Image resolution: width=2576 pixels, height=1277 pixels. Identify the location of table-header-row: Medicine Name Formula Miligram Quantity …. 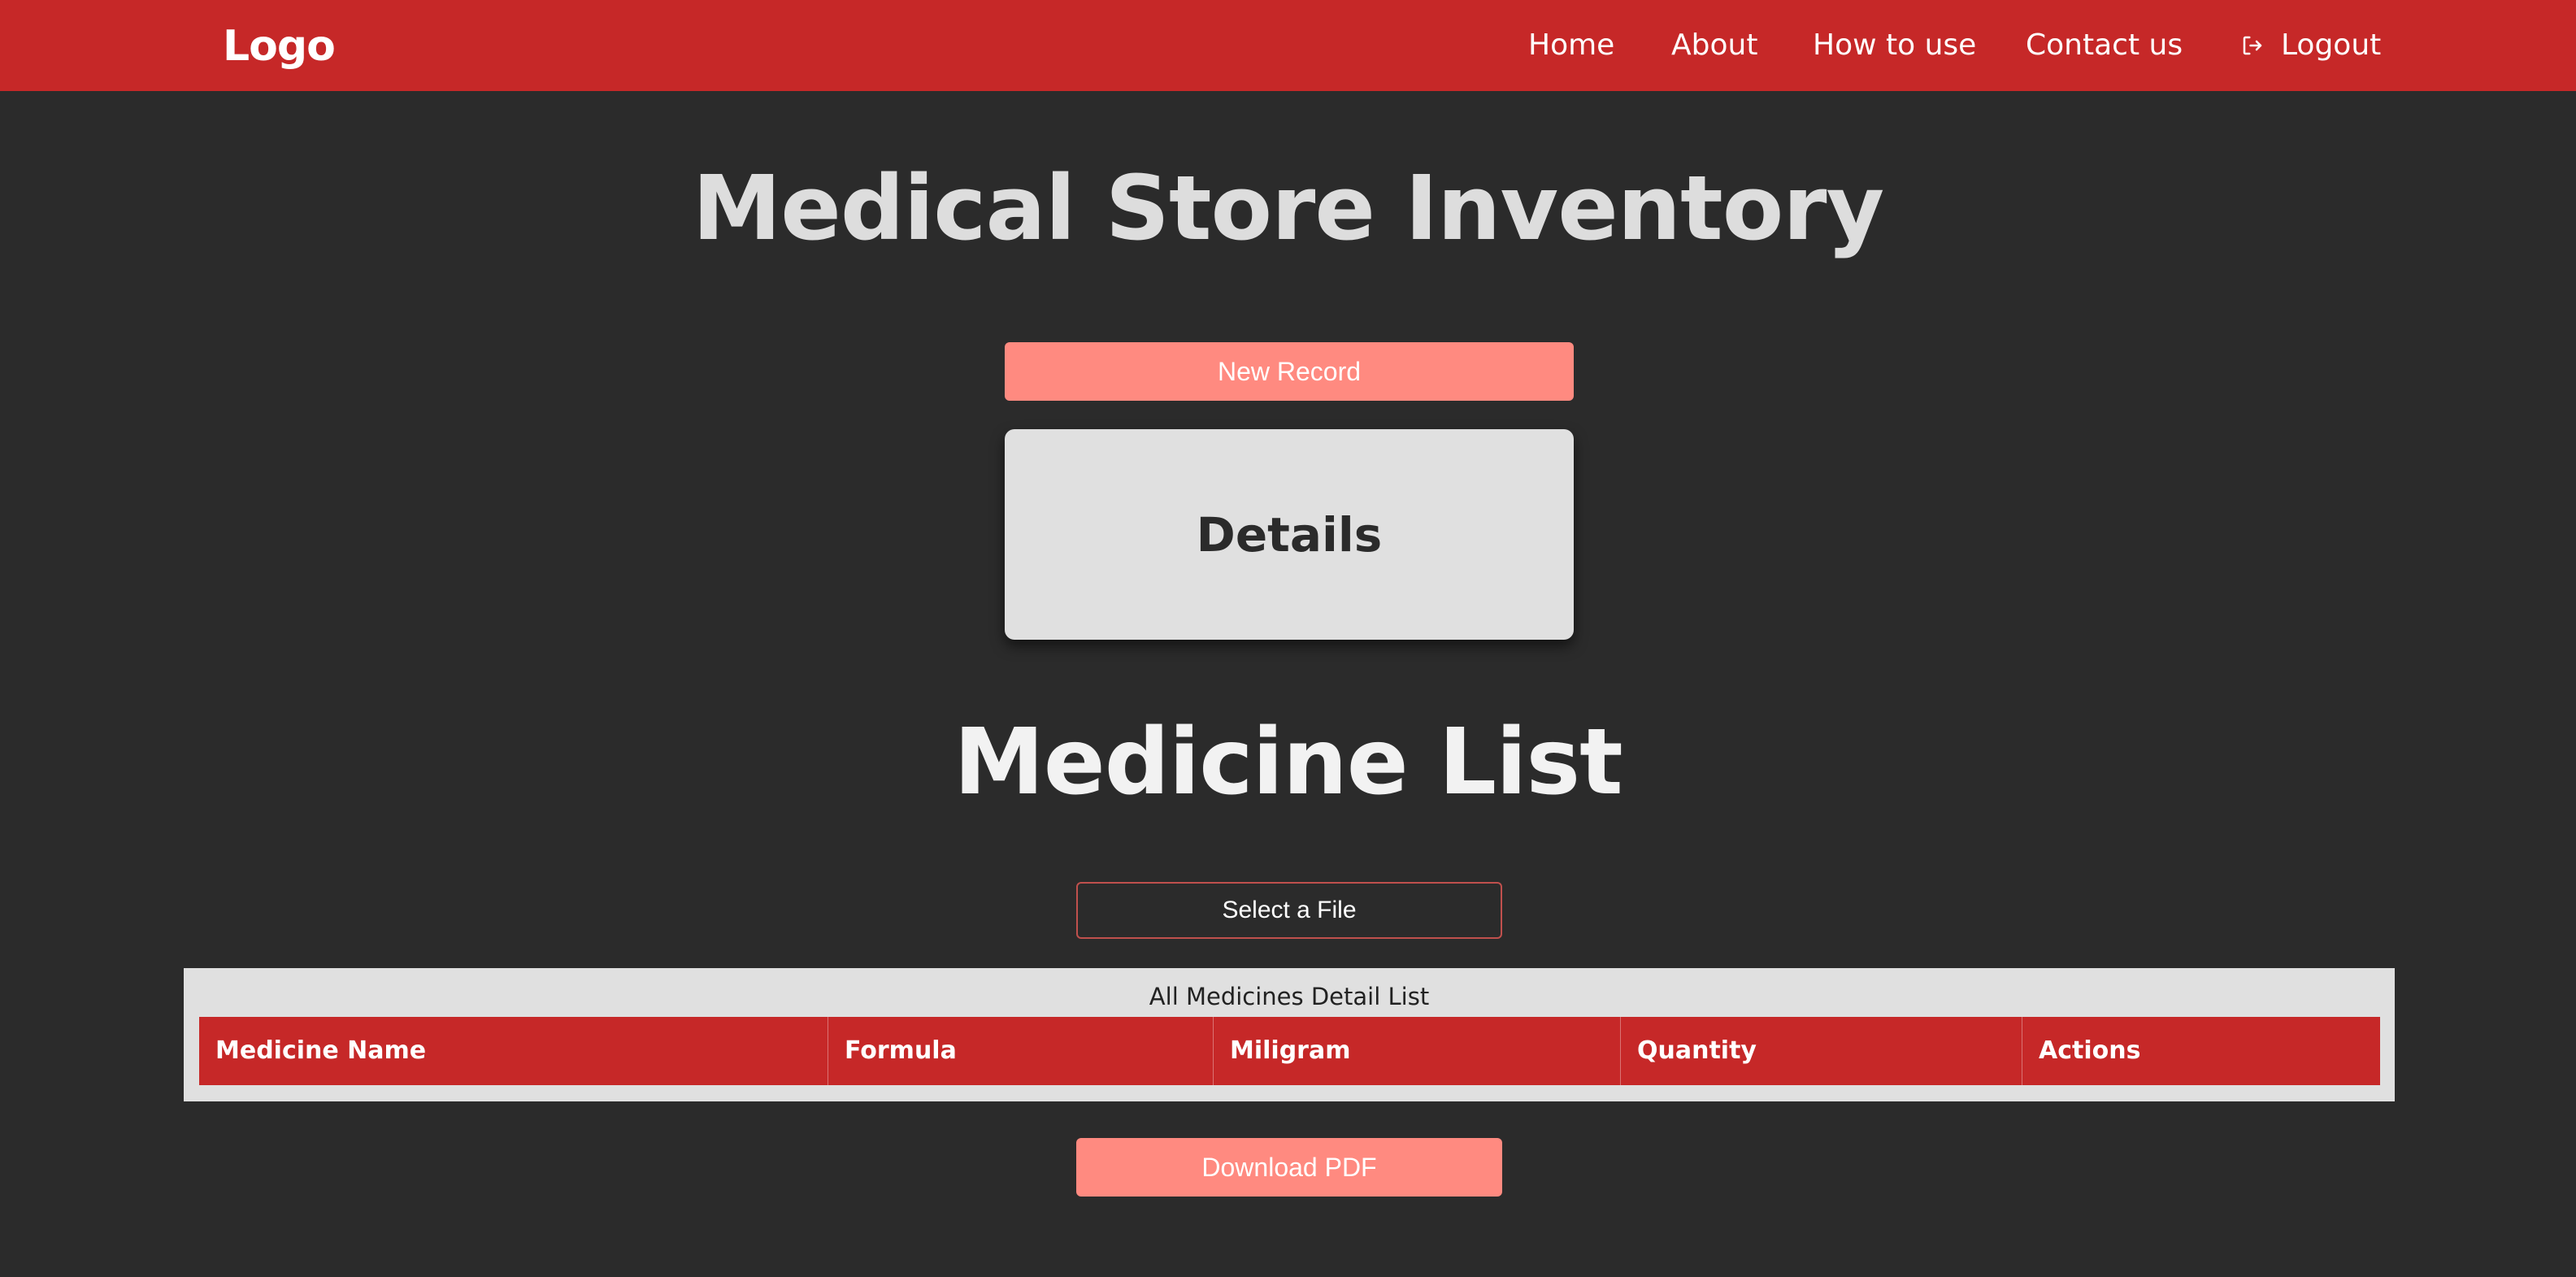
(1289, 1051).